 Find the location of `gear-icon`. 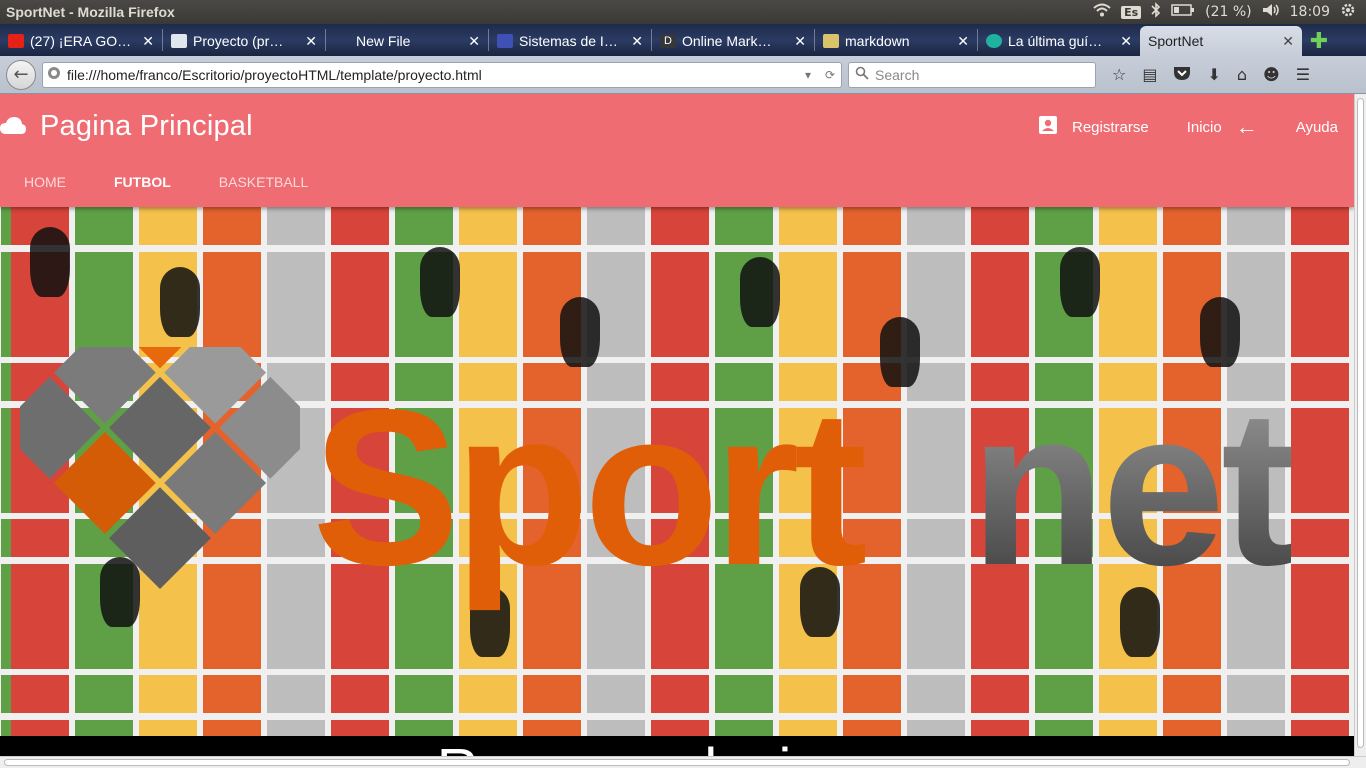

gear-icon is located at coordinates (1348, 12).